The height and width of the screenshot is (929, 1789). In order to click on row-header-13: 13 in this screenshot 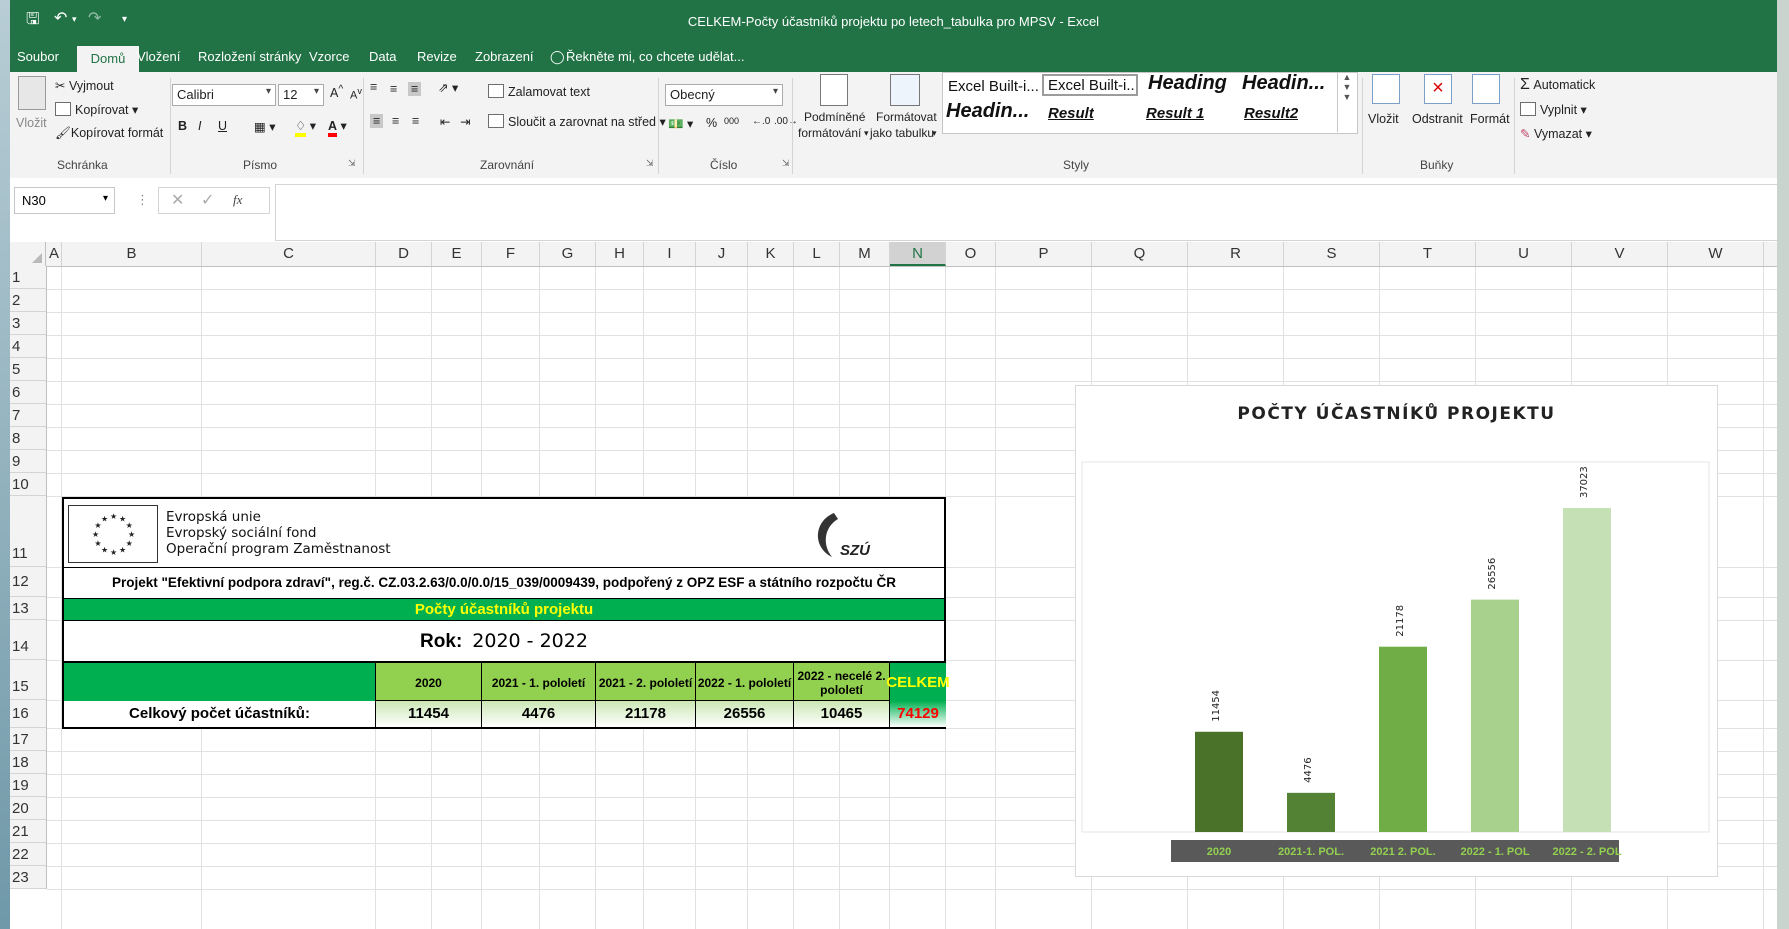, I will do `click(28, 608)`.